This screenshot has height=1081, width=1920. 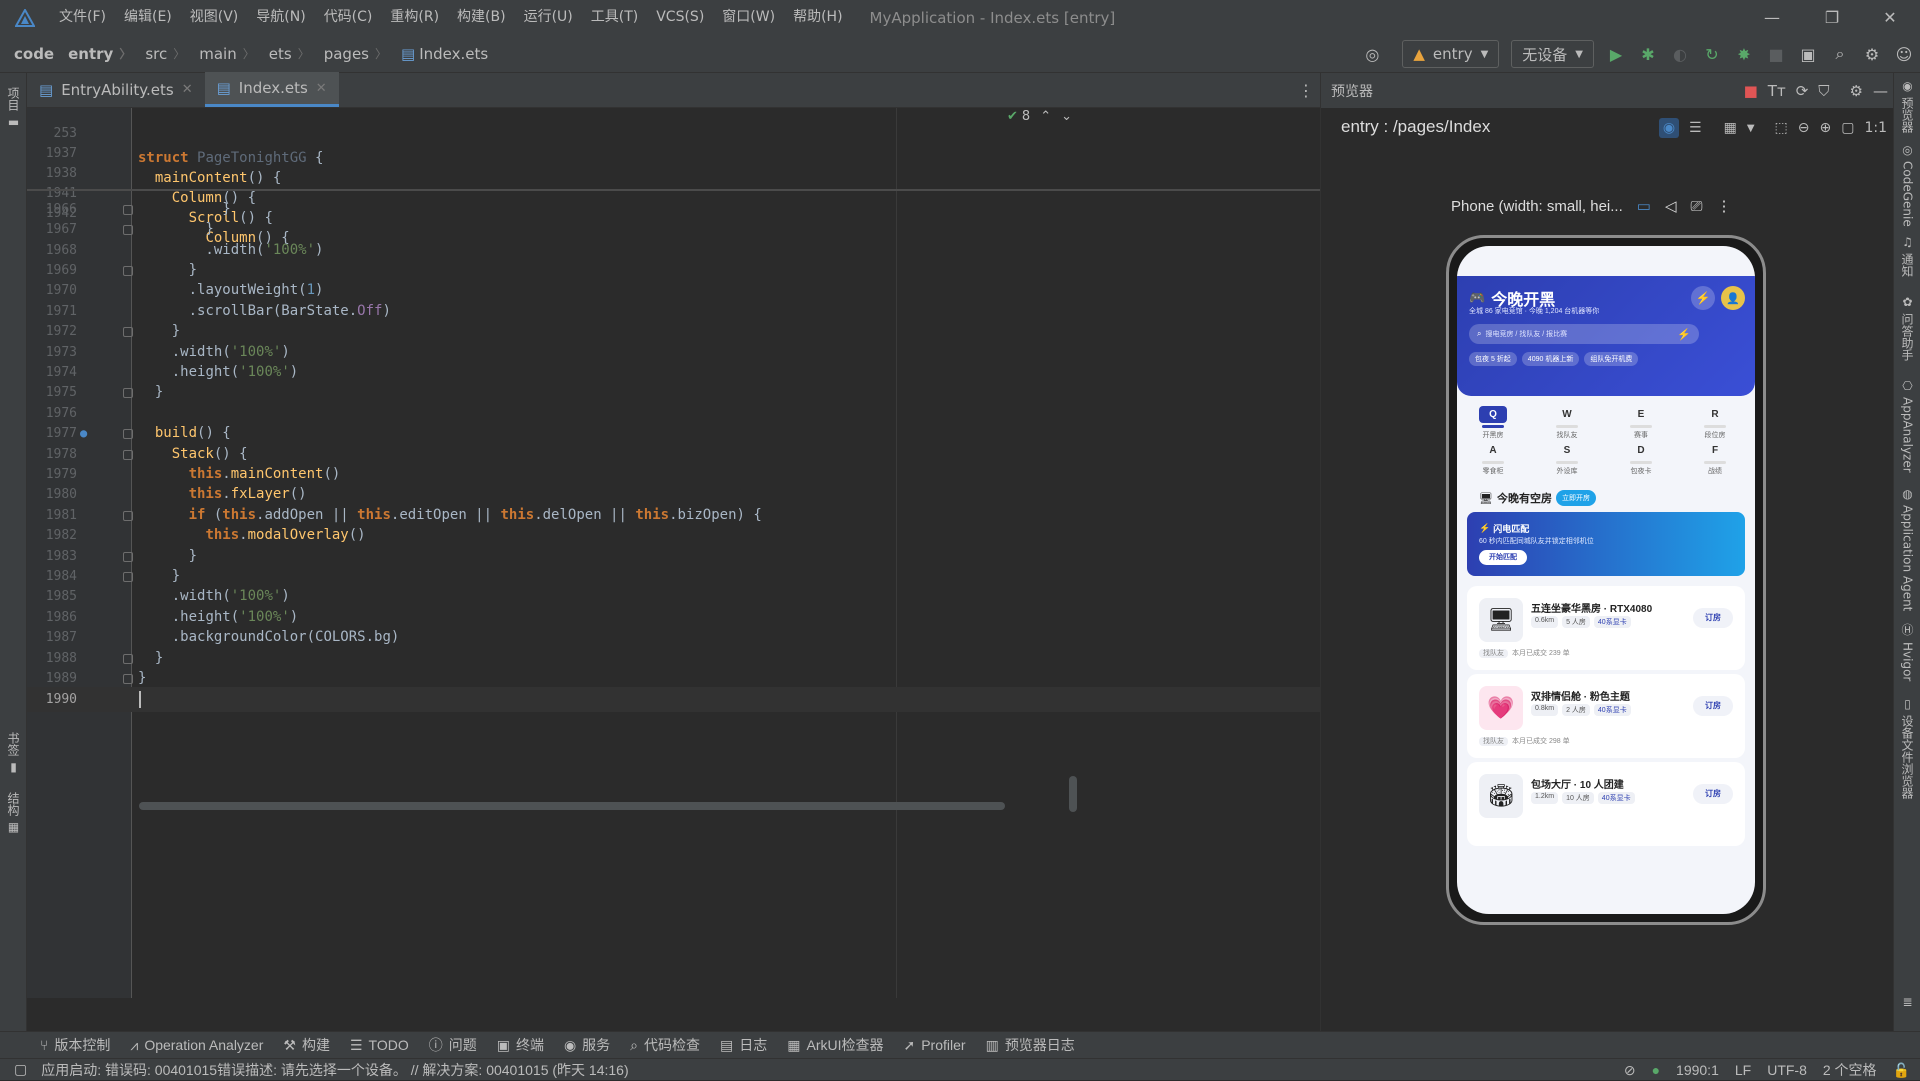 I want to click on indent-setting: 2 个空格, so click(x=1850, y=1070).